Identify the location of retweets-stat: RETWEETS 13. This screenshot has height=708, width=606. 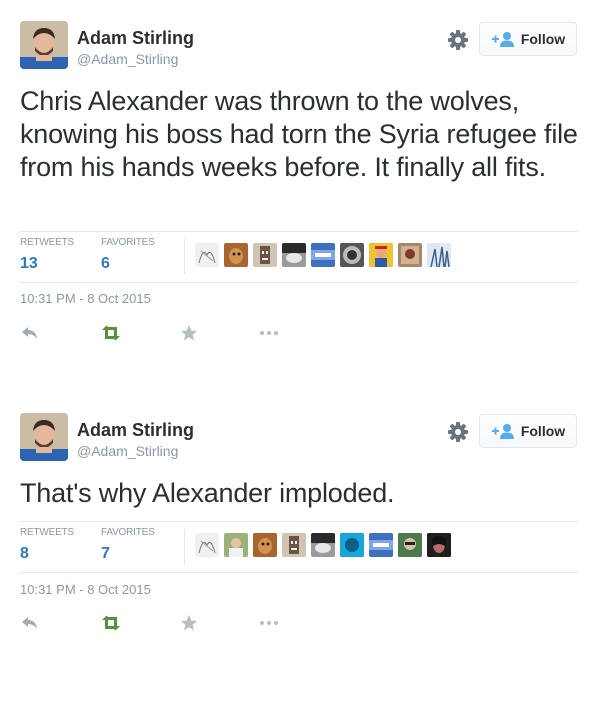
(47, 255).